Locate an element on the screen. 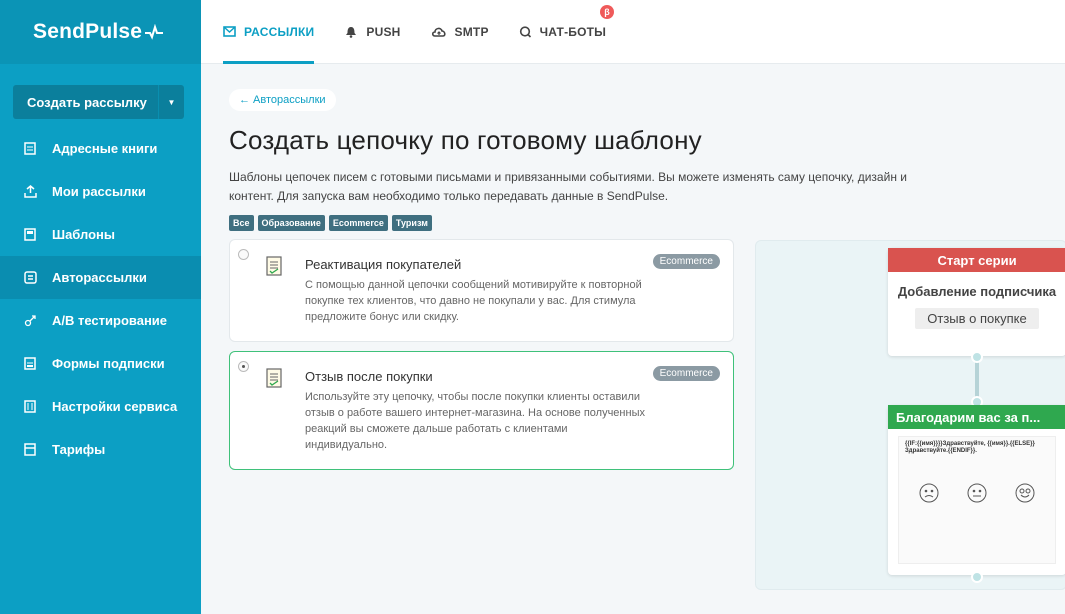 Image resolution: width=1065 pixels, height=614 pixels. sidebar-item-label: Мои рассылки is located at coordinates (99, 191).